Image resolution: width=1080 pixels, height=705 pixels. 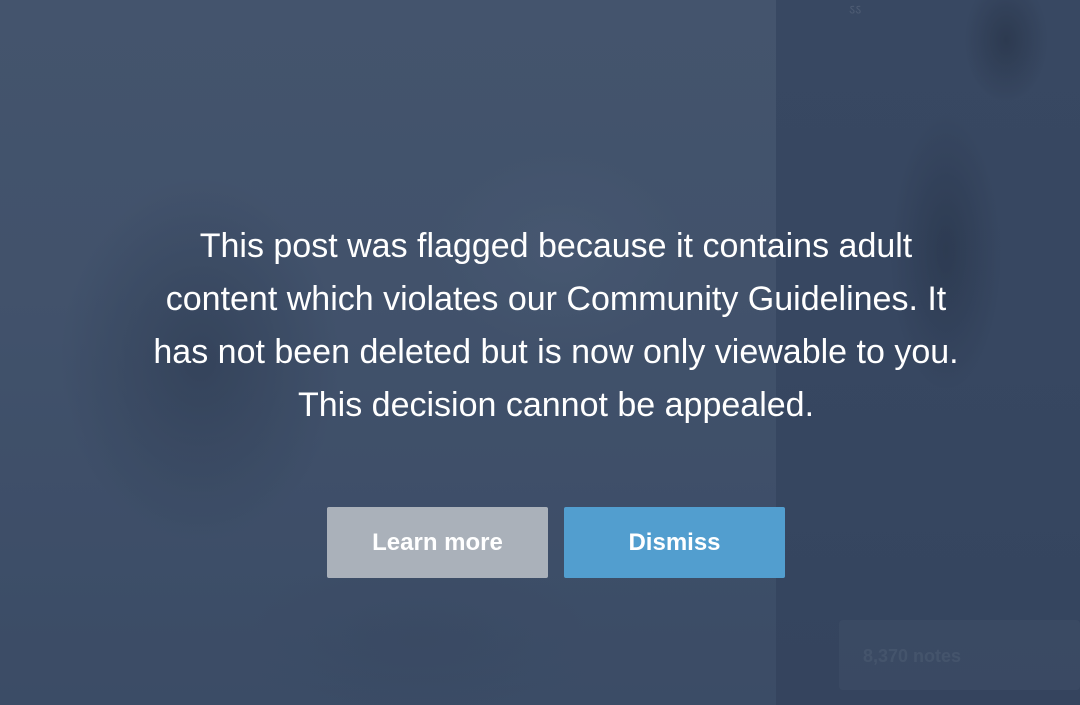 What do you see at coordinates (437, 542) in the screenshot?
I see `learn-more-button: Learn more` at bounding box center [437, 542].